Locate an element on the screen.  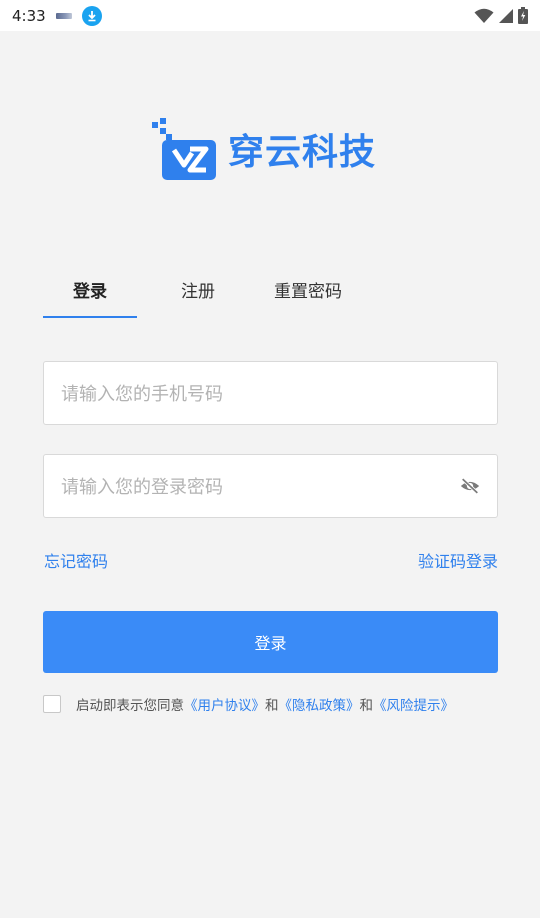
wifi-icon is located at coordinates (484, 15).